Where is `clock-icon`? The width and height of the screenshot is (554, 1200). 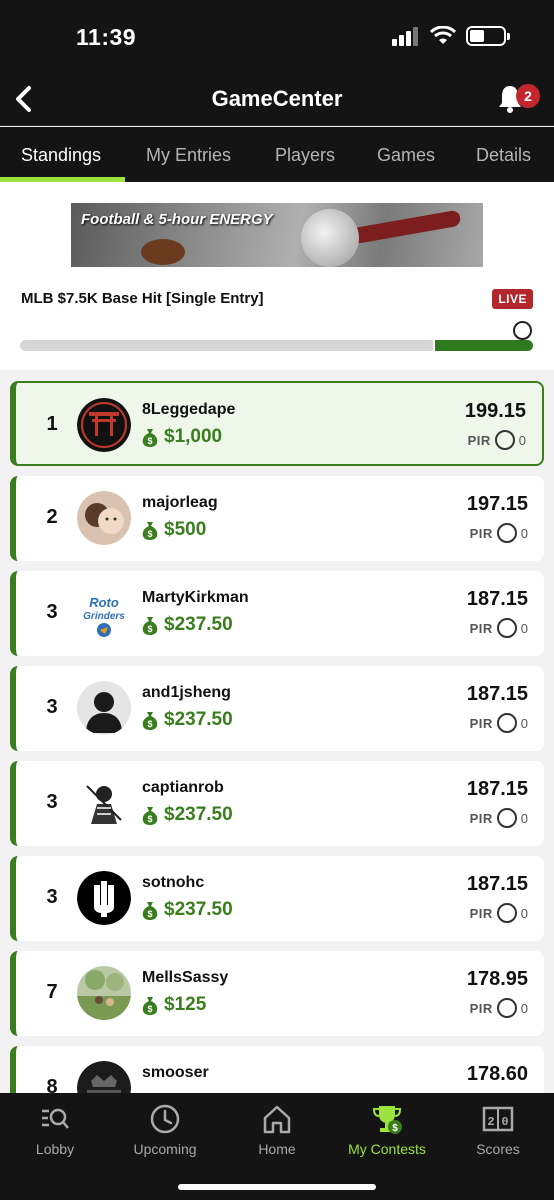 clock-icon is located at coordinates (165, 1119).